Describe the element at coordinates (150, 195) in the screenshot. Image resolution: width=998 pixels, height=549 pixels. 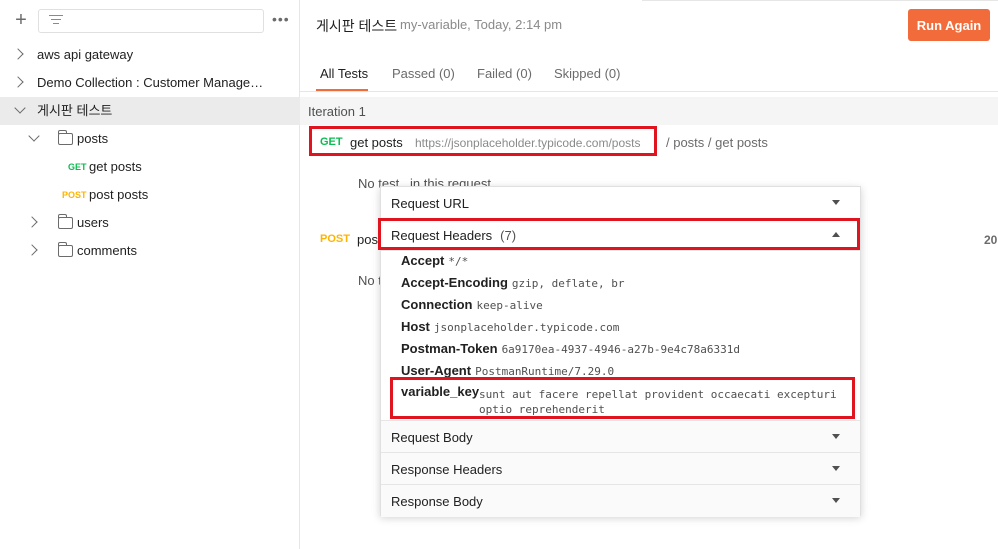
I see `sidebar-item-post-posts: POST post posts` at that location.